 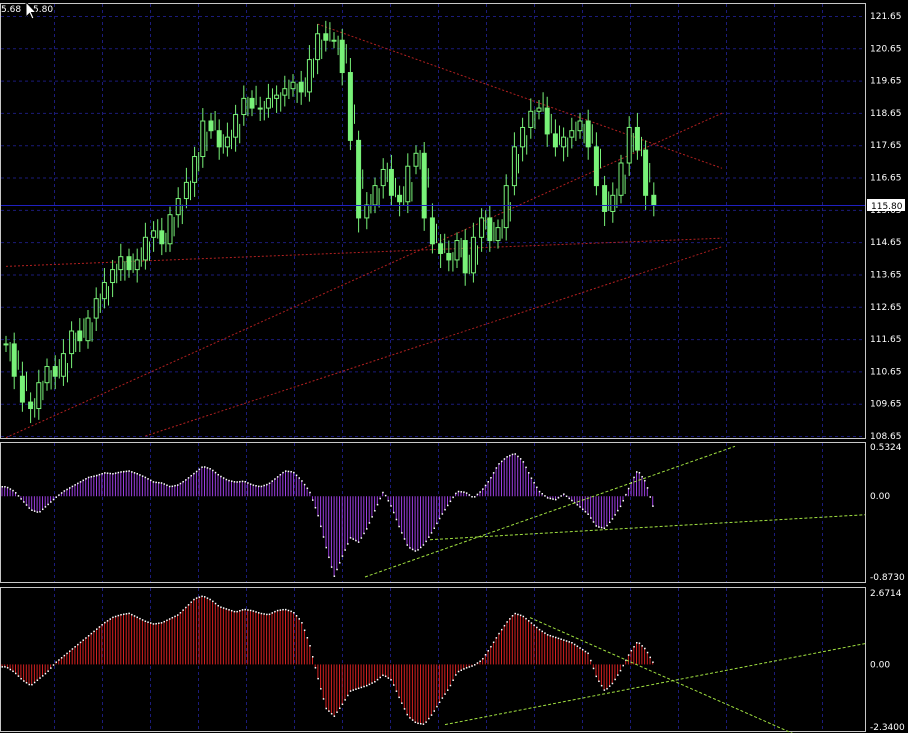 What do you see at coordinates (880, 665) in the screenshot?
I see `indicator-axis-tick-label: 0.00` at bounding box center [880, 665].